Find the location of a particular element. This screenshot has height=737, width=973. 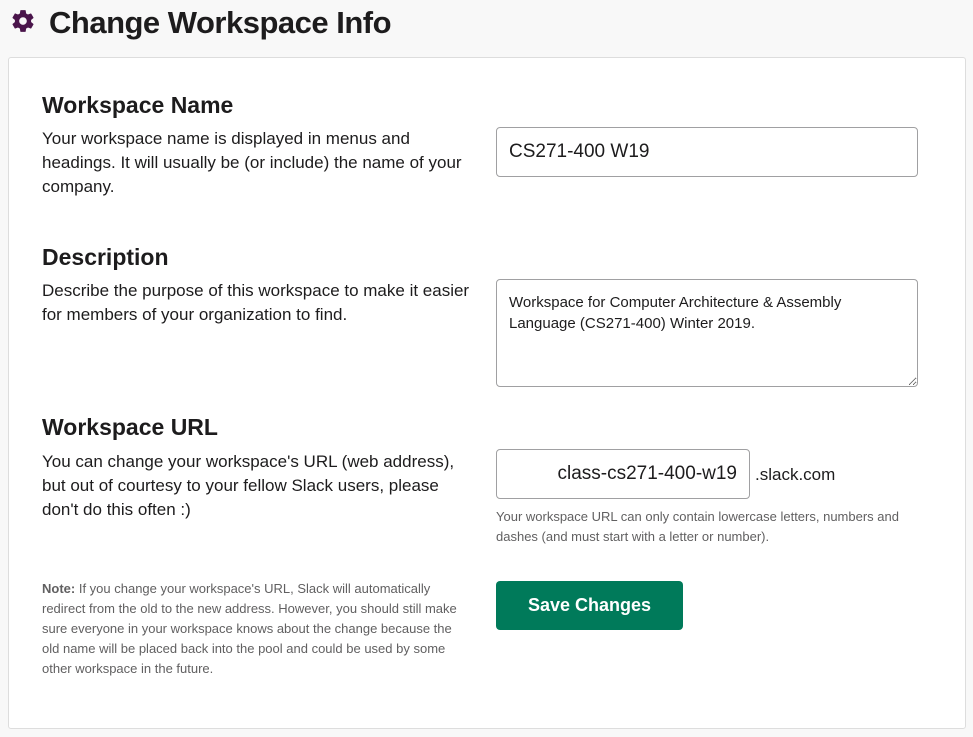

save-changes-button: Save Changes is located at coordinates (589, 605).